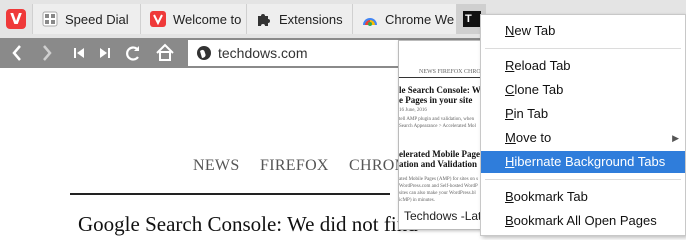  Describe the element at coordinates (420, 19) in the screenshot. I see `tab-title: Chrome Web` at that location.